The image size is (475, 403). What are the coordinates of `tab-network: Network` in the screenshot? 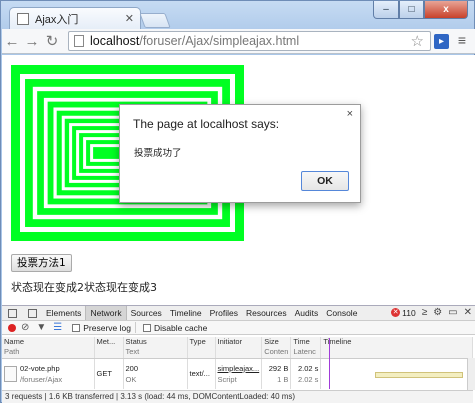 It's located at (106, 313).